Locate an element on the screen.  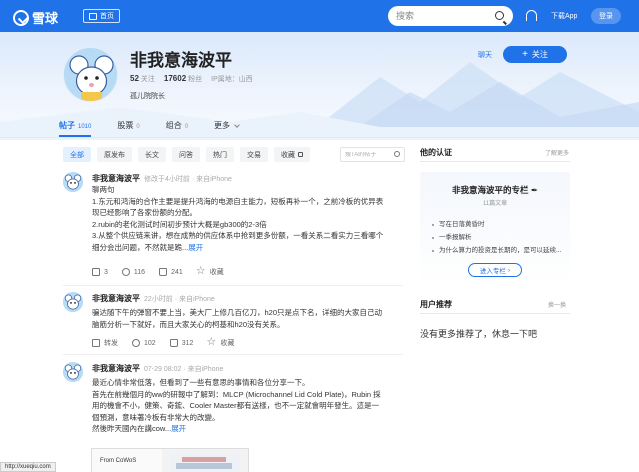
filter-all: 全部 is located at coordinates (77, 154).